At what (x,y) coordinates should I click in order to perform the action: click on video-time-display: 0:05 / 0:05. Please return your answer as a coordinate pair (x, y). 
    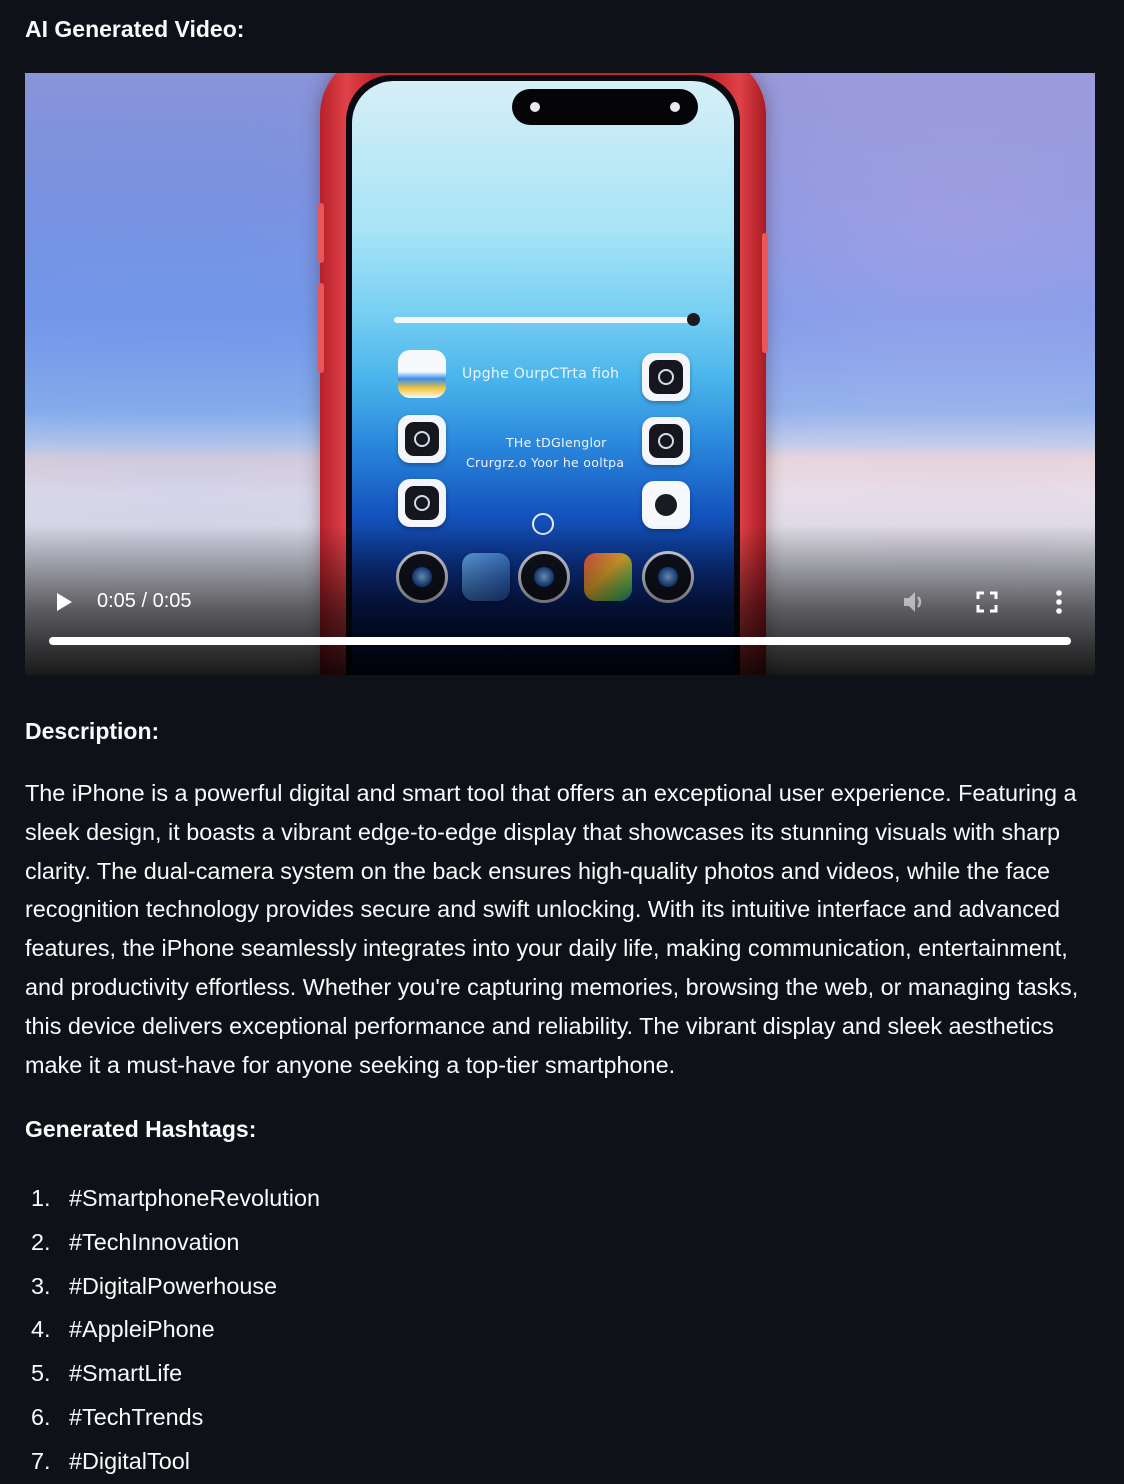
    Looking at the image, I should click on (144, 601).